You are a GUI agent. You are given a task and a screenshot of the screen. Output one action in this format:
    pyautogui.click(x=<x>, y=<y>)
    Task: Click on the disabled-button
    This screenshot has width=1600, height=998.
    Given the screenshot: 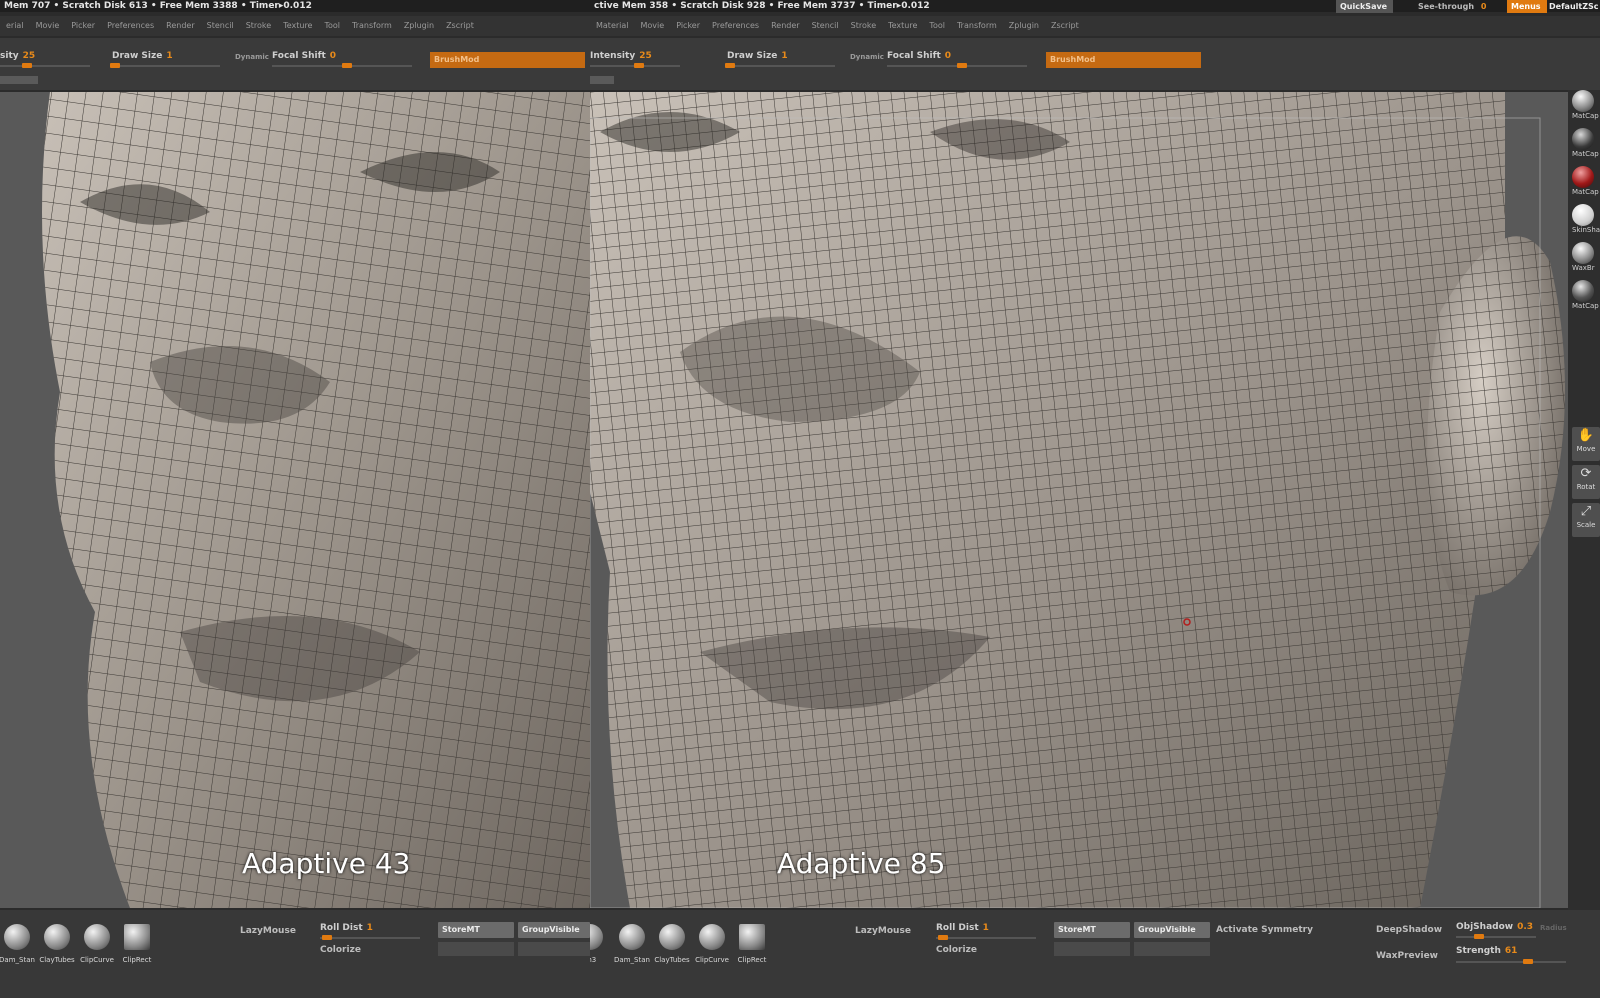 What is the action you would take?
    pyautogui.click(x=554, y=949)
    